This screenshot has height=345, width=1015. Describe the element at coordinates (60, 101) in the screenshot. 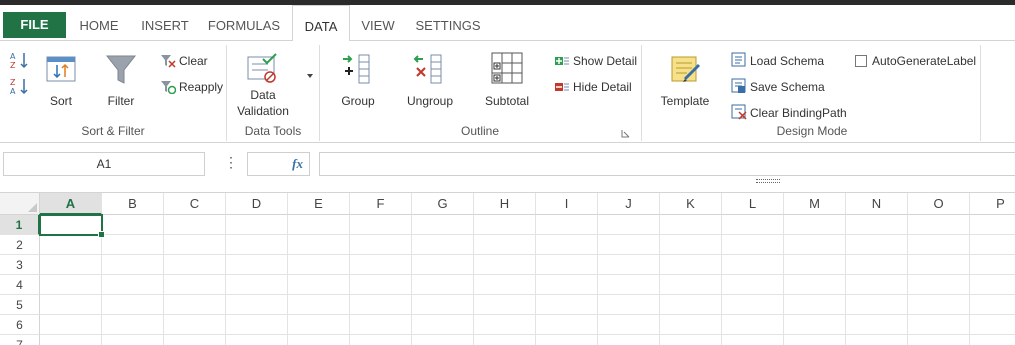

I see `sort-label: Sort` at that location.